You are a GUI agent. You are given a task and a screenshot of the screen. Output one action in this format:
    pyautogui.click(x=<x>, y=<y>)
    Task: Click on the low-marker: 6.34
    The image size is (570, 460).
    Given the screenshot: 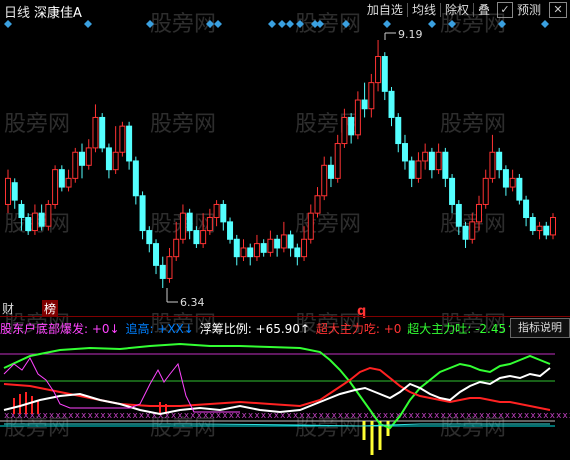 What is the action you would take?
    pyautogui.click(x=185, y=298)
    